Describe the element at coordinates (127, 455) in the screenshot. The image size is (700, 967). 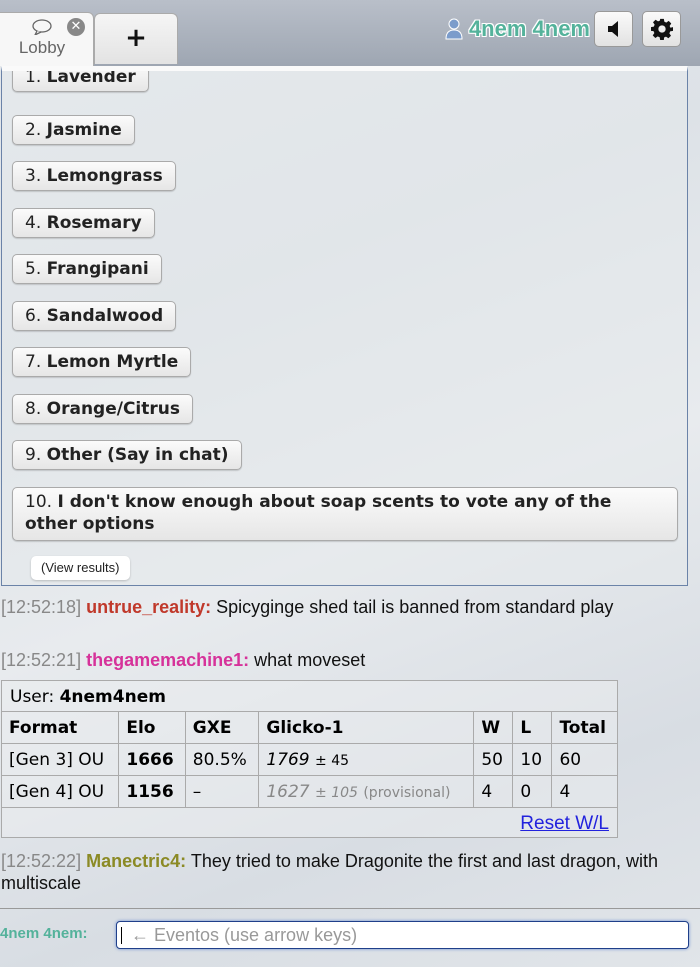
I see `poll-option: 9. Other (Say in chat)` at that location.